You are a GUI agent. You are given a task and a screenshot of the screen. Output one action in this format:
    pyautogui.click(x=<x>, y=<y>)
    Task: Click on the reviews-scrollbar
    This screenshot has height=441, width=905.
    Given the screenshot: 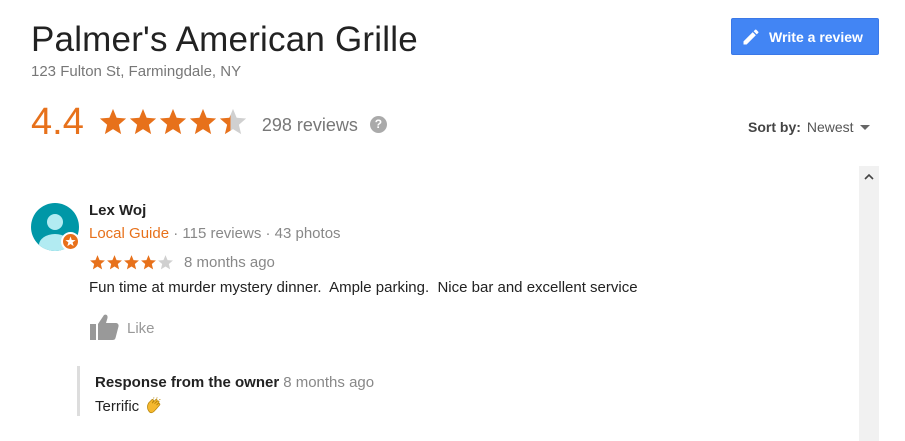 What is the action you would take?
    pyautogui.click(x=869, y=303)
    